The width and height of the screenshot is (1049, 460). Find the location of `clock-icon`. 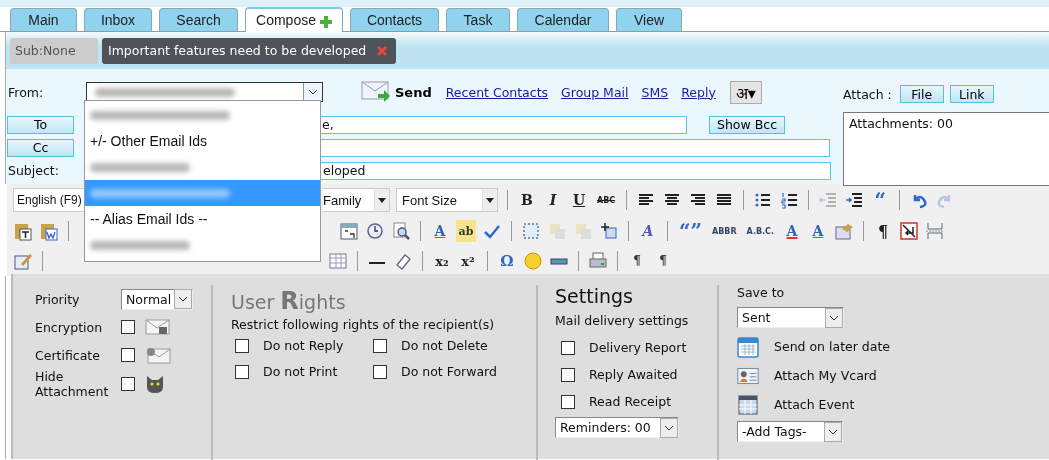

clock-icon is located at coordinates (375, 231).